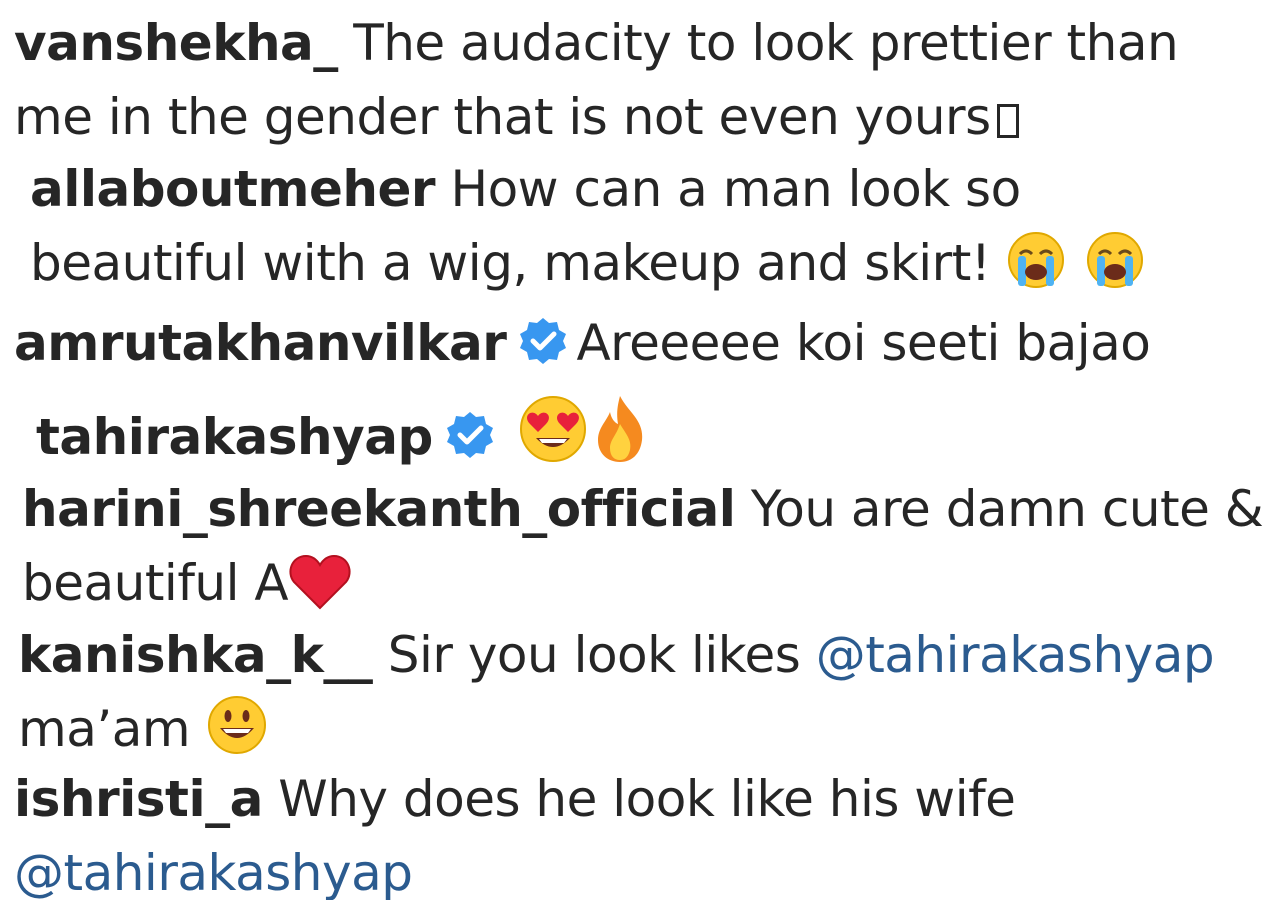 This screenshot has height=900, width=1280. What do you see at coordinates (620, 439) in the screenshot?
I see `fire-icon` at bounding box center [620, 439].